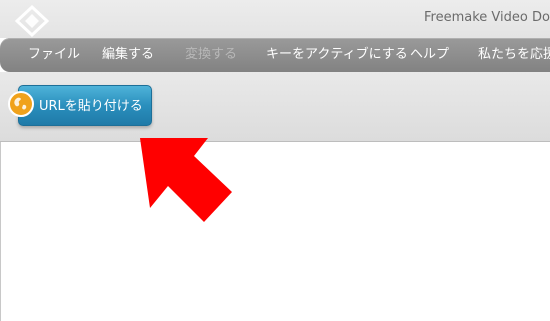 This screenshot has height=321, width=550. What do you see at coordinates (128, 55) in the screenshot?
I see `menu-edit: 編集する` at bounding box center [128, 55].